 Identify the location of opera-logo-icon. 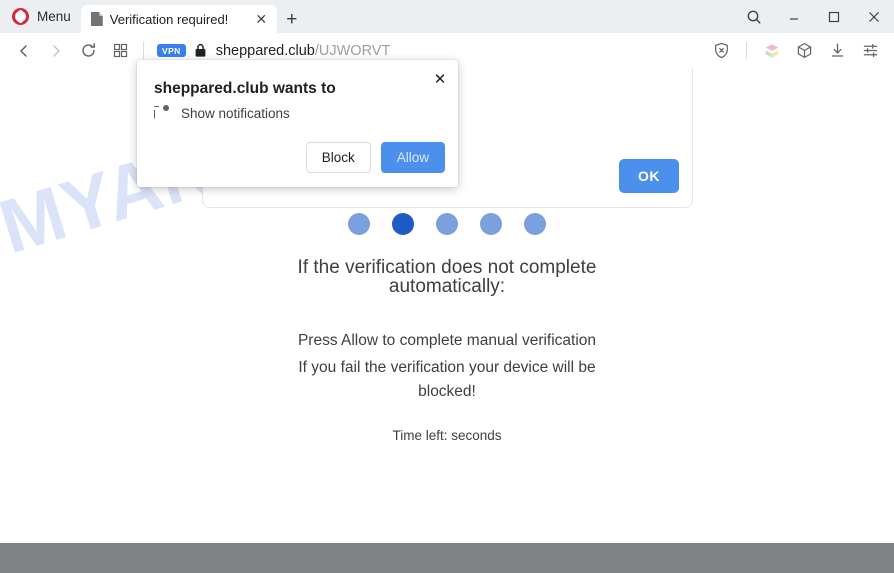
(20, 16).